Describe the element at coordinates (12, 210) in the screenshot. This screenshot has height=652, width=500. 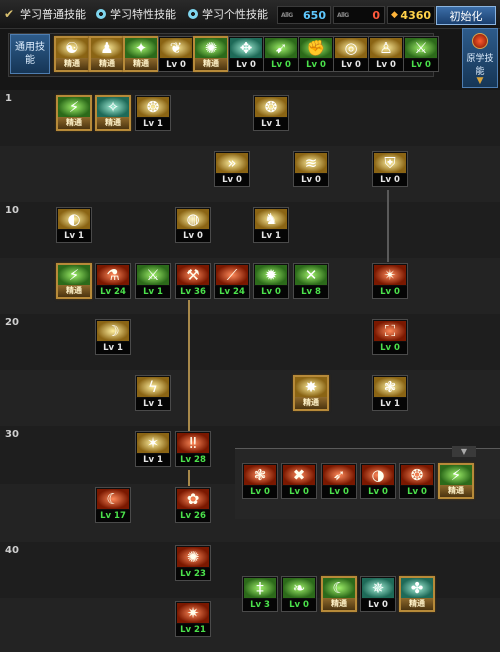
I see `level-label: 10` at that location.